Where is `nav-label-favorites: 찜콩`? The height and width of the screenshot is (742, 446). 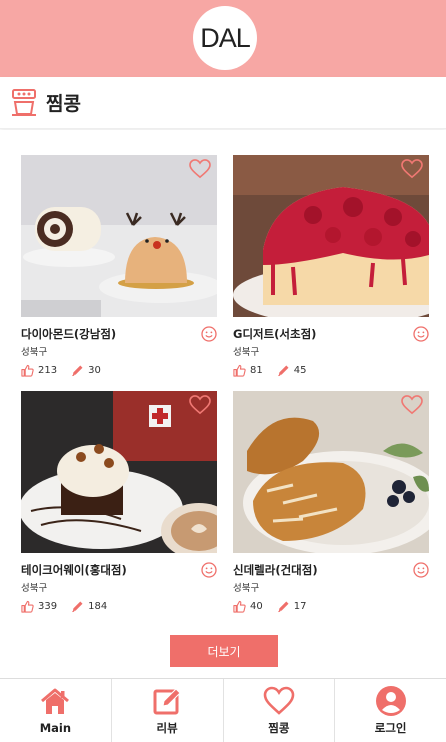 nav-label-favorites: 찜콩 is located at coordinates (279, 728).